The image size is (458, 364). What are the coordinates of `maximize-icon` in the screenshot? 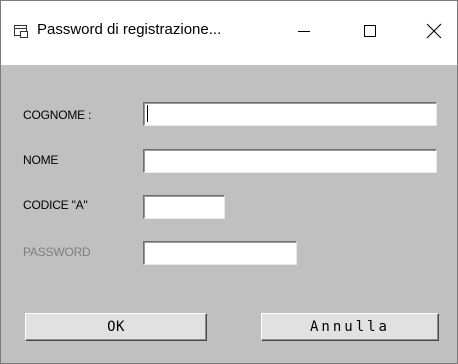 It's located at (370, 33).